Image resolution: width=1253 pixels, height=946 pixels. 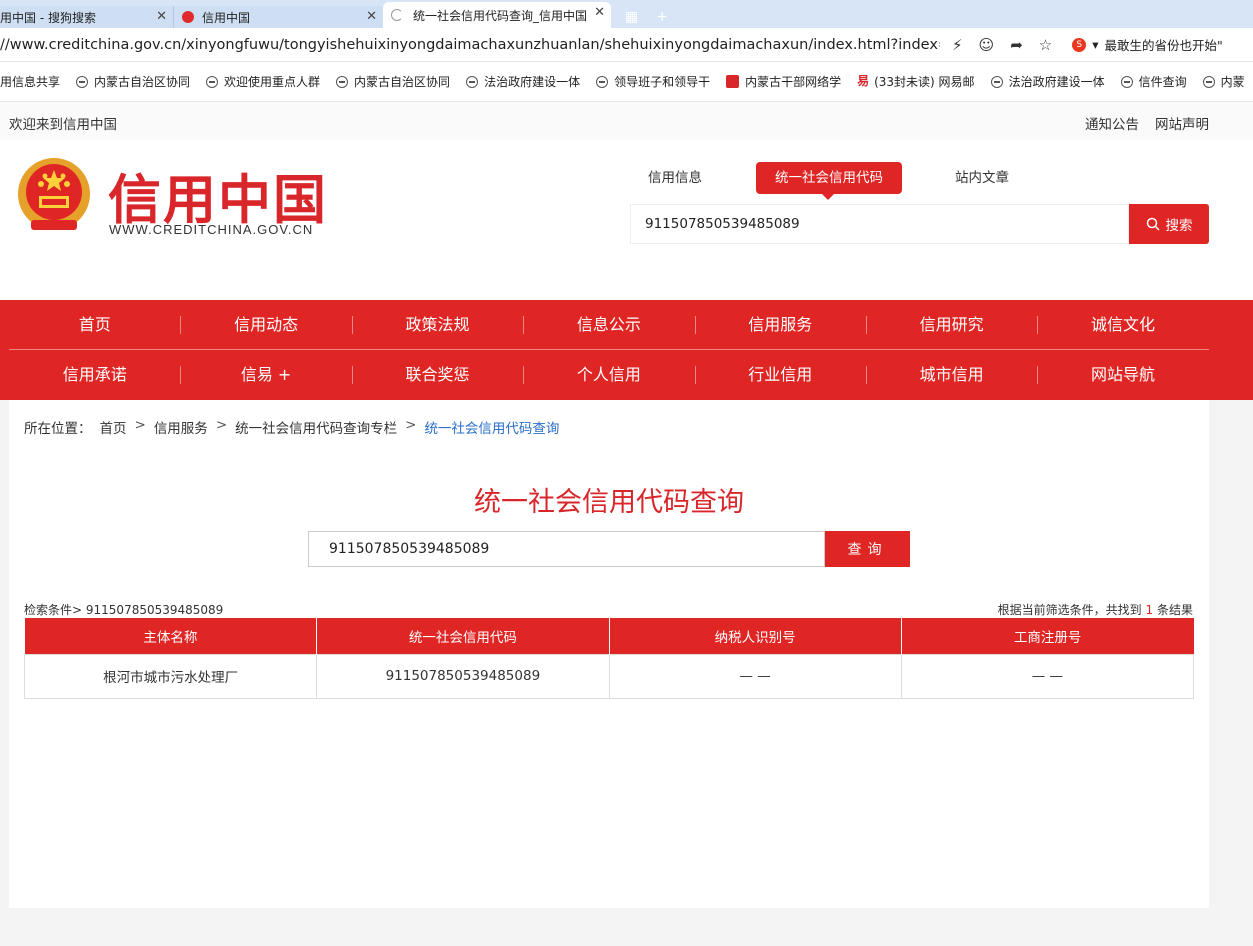 What do you see at coordinates (316, 427) in the screenshot?
I see `breadcrumb-code-column: 统一社会信用代码查询专栏` at bounding box center [316, 427].